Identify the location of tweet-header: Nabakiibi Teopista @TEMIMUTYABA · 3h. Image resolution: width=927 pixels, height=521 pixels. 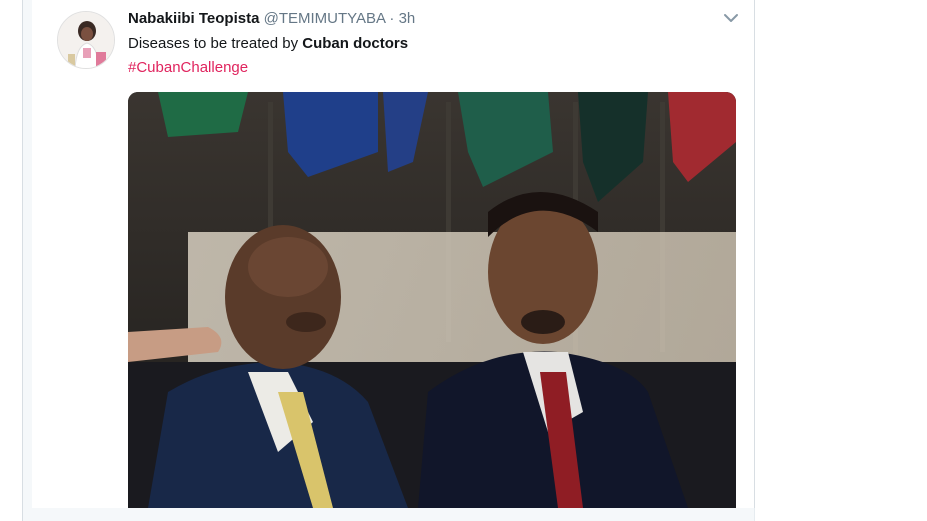
(271, 19).